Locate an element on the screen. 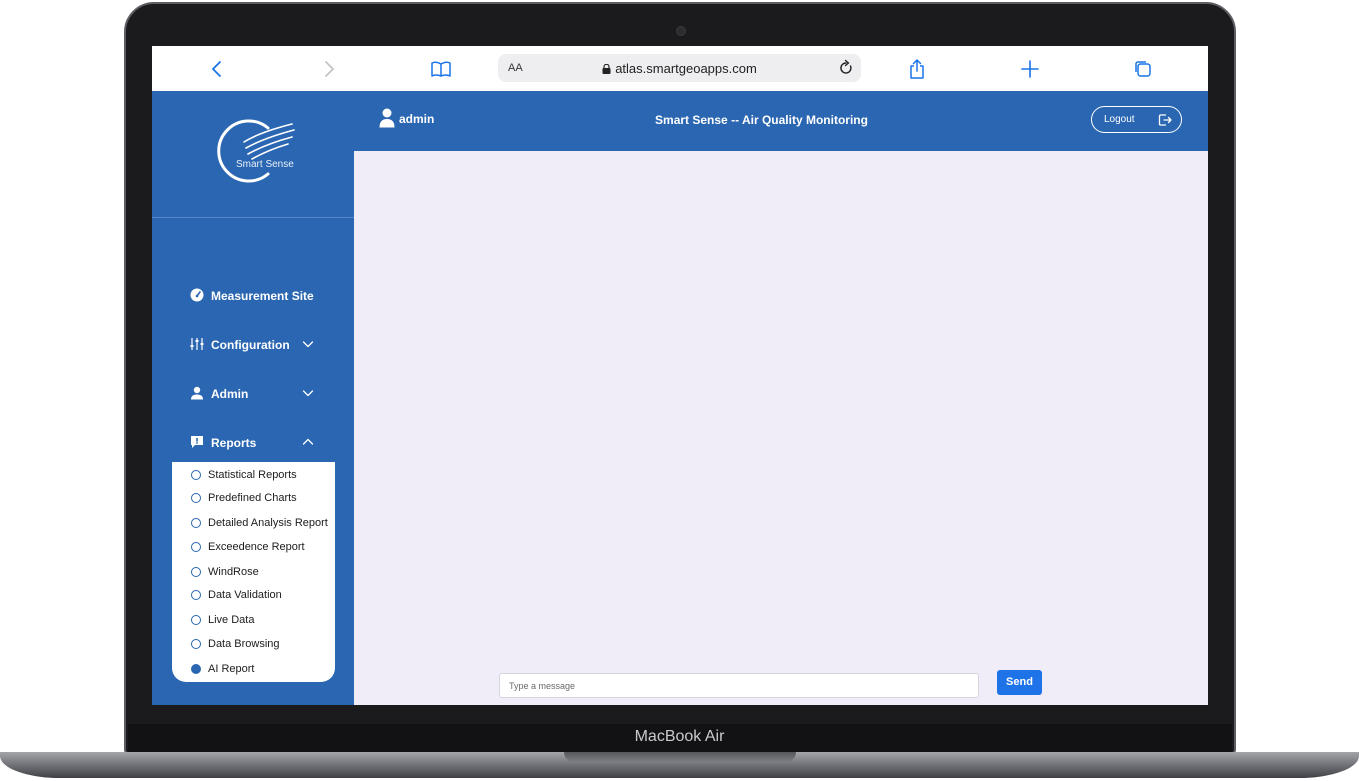 The width and height of the screenshot is (1359, 781). submenu-item-windrose: WindRose is located at coordinates (263, 573).